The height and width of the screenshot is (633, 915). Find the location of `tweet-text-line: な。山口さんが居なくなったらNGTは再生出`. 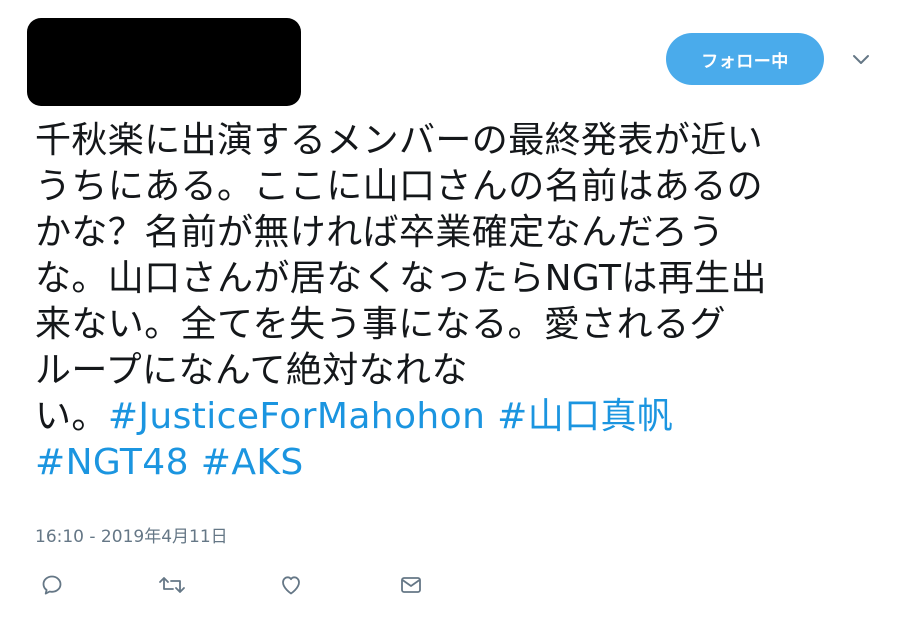

tweet-text-line: な。山口さんが居なくなったらNGTは再生出 is located at coordinates (455, 279).